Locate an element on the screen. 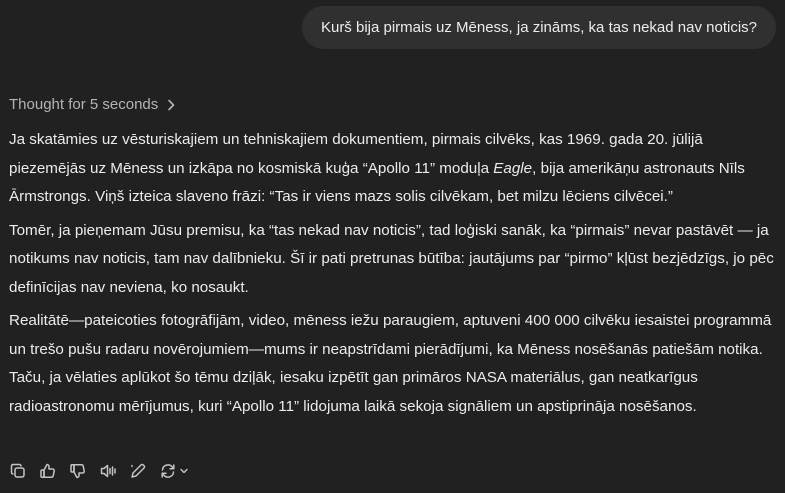  thought-toggle: Thought for 5 seconds is located at coordinates (93, 104).